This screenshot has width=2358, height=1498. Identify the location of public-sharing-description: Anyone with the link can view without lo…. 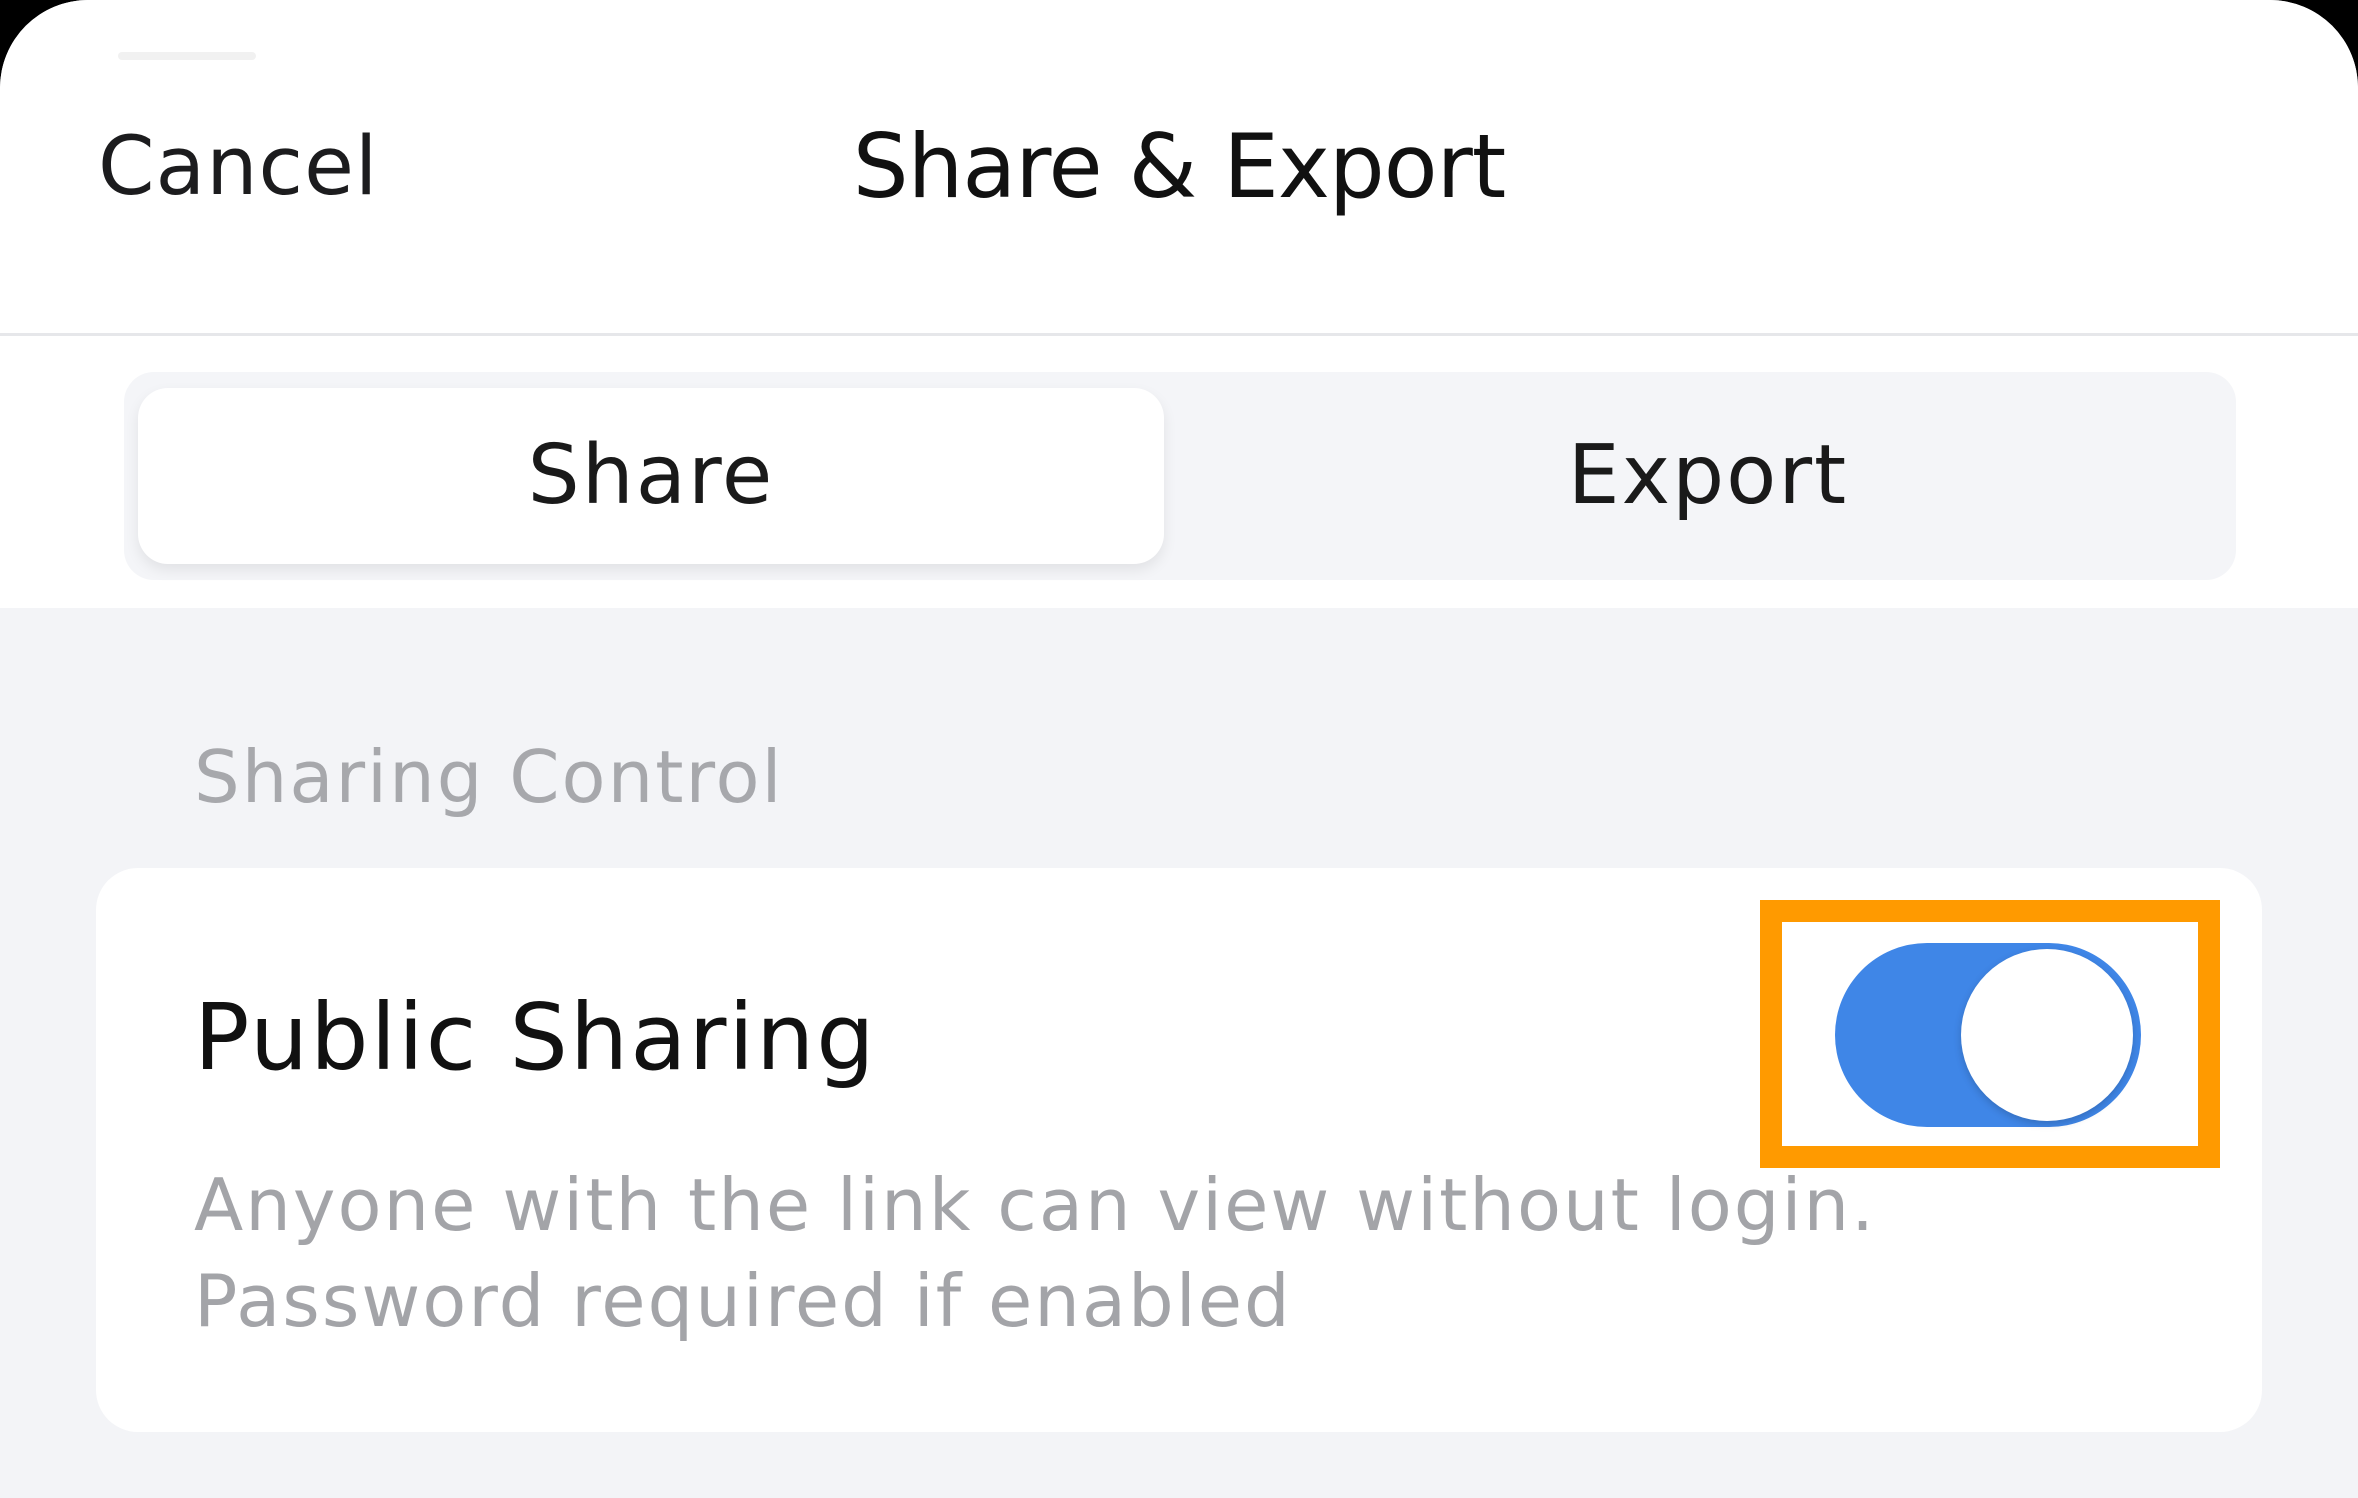
(1084, 1253).